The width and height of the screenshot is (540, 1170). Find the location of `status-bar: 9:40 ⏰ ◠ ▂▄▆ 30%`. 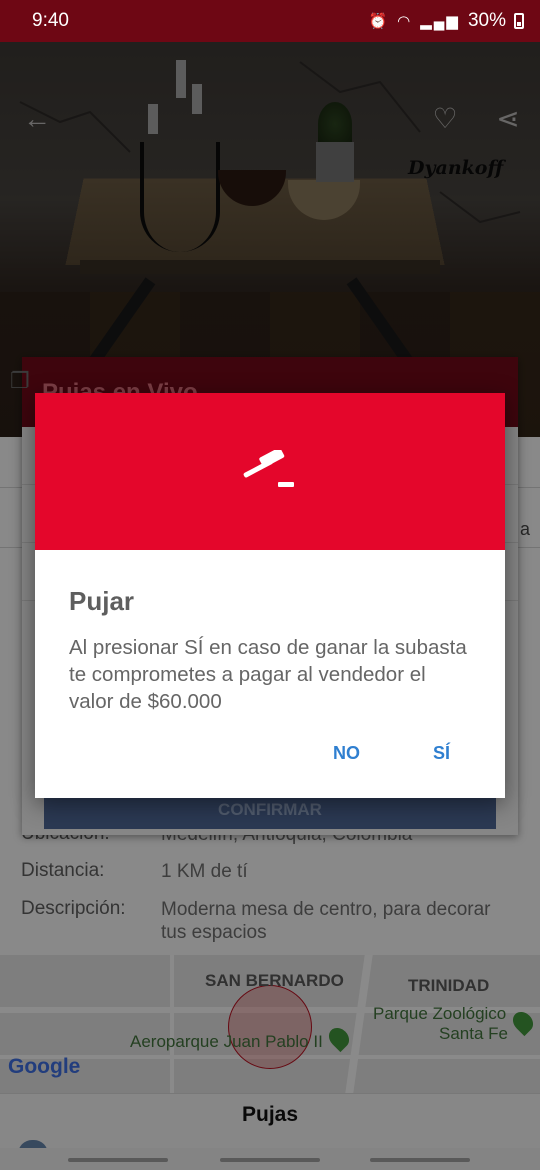

status-bar: 9:40 ⏰ ◠ ▂▄▆ 30% is located at coordinates (270, 21).